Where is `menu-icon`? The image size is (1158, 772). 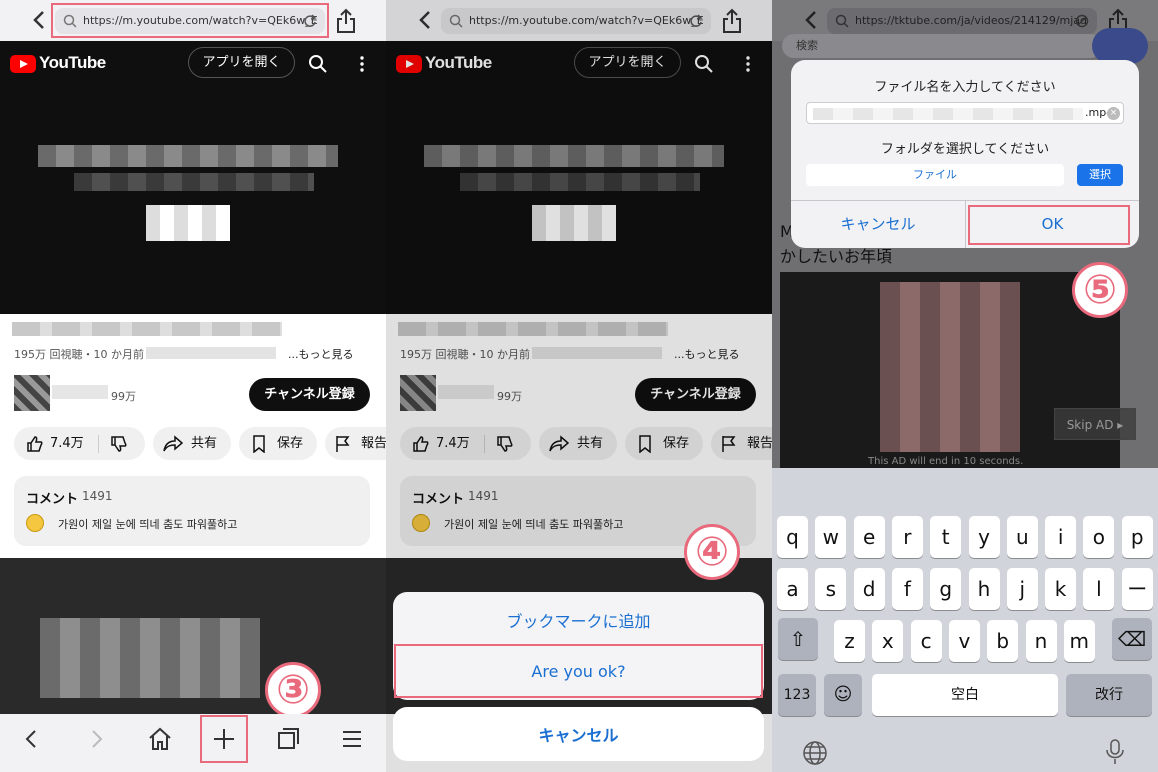
menu-icon is located at coordinates (352, 739).